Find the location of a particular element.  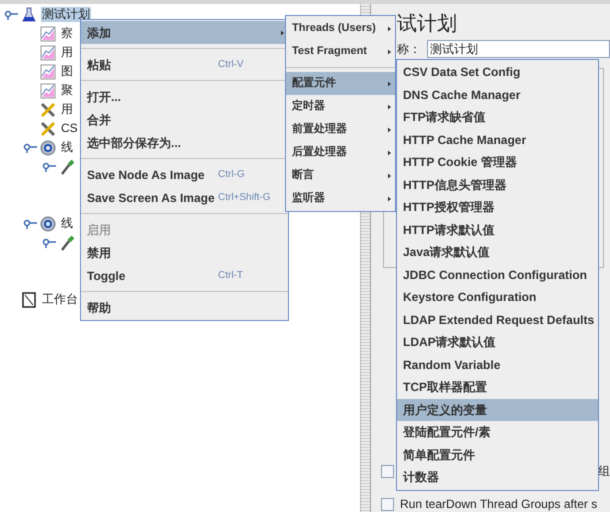

menu-item: HTTP请求默认值 is located at coordinates (497, 229).